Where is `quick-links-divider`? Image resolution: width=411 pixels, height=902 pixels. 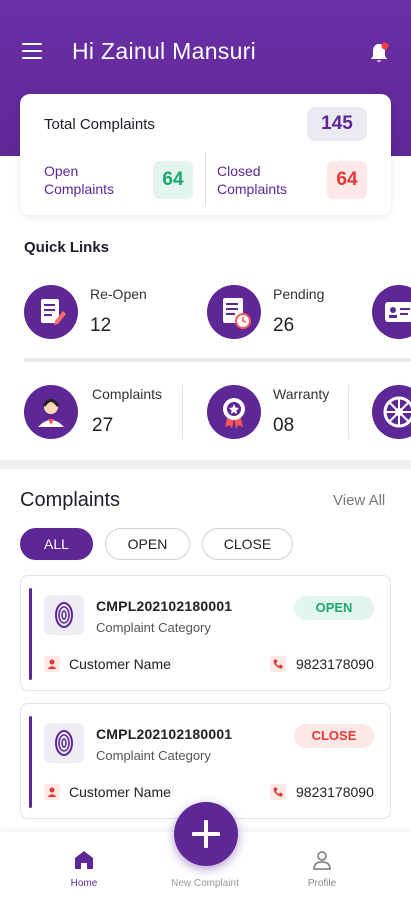
quick-links-divider is located at coordinates (217, 360).